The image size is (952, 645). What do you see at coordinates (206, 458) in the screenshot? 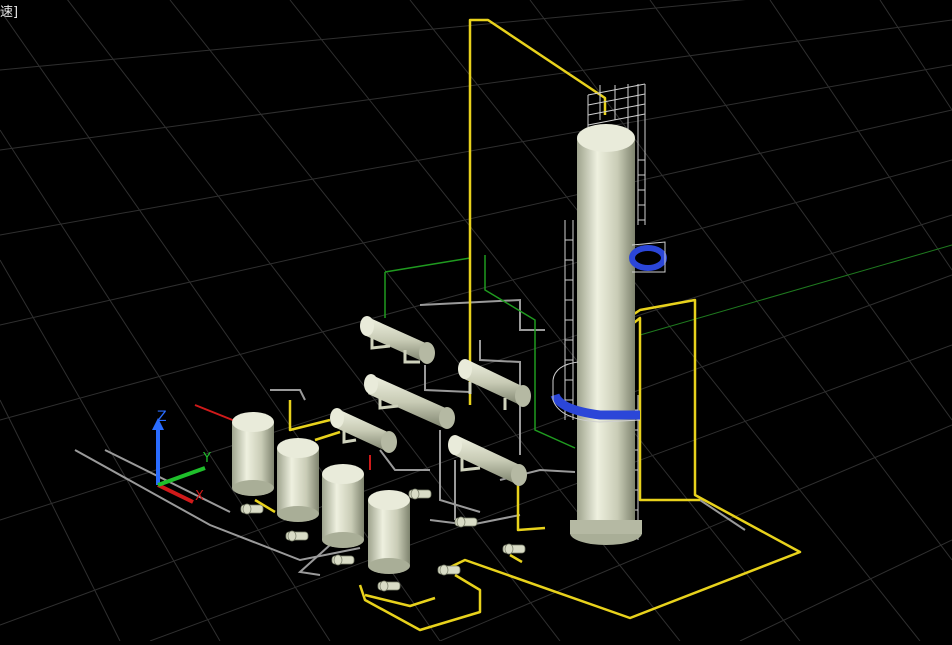
I see `ucs-y-label: Y` at bounding box center [206, 458].